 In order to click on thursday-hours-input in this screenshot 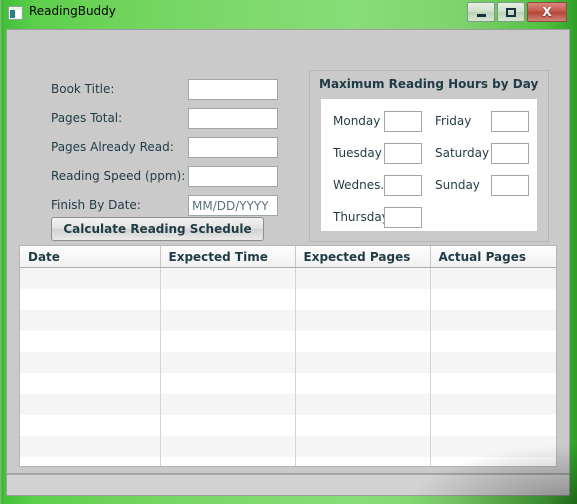, I will do `click(403, 217)`.